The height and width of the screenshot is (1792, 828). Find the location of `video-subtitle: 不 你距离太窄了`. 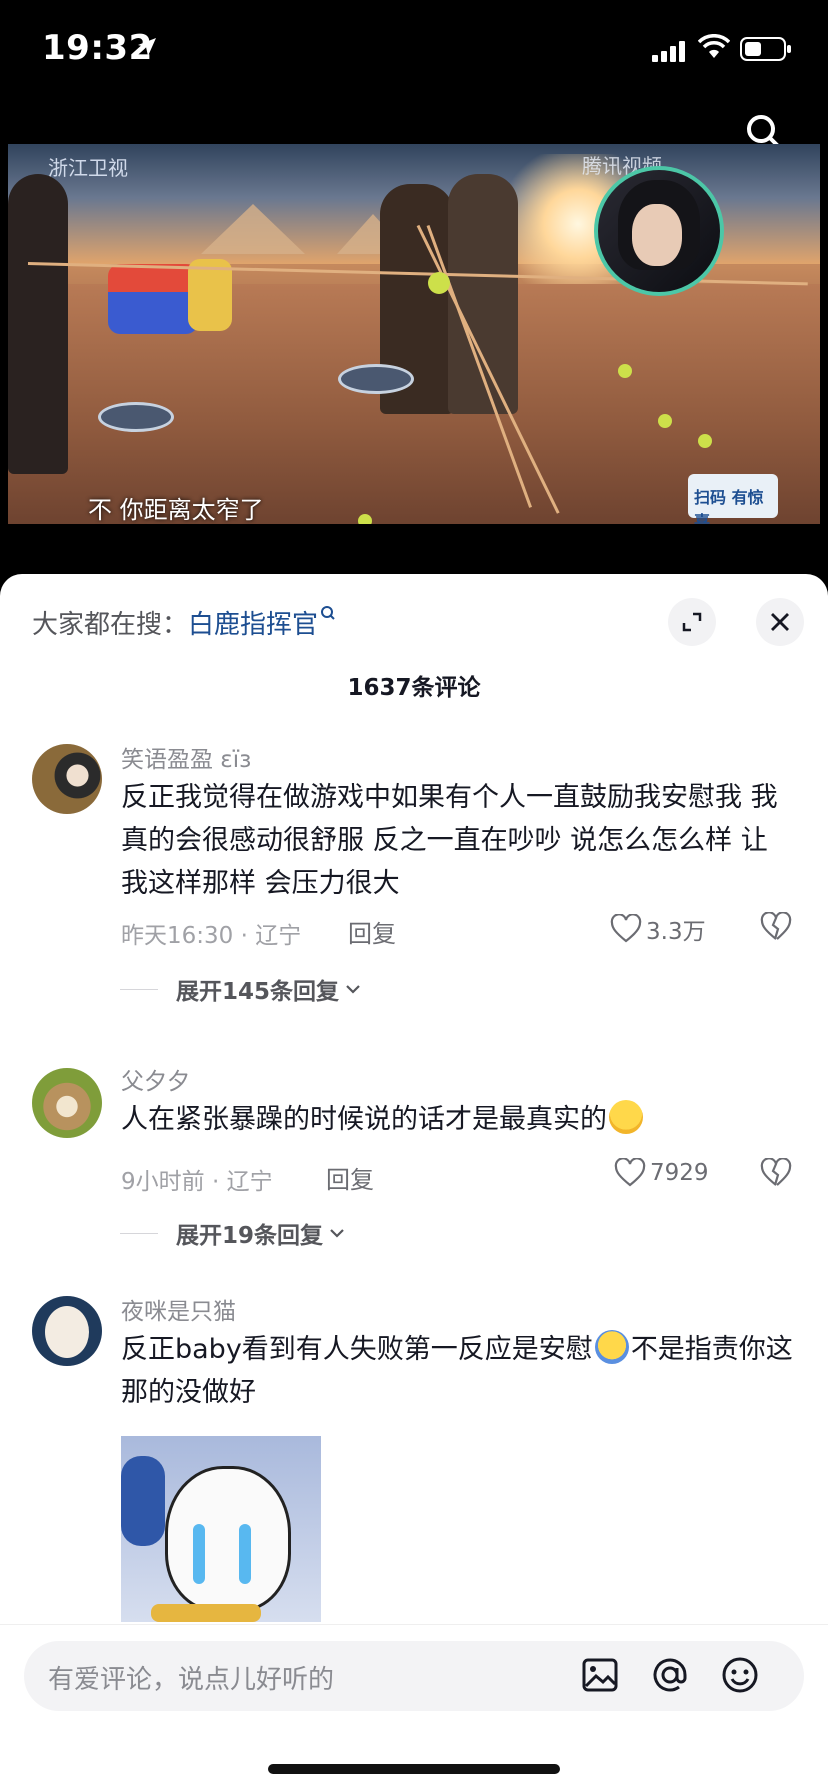

video-subtitle: 不 你距离太窄了 is located at coordinates (176, 510).